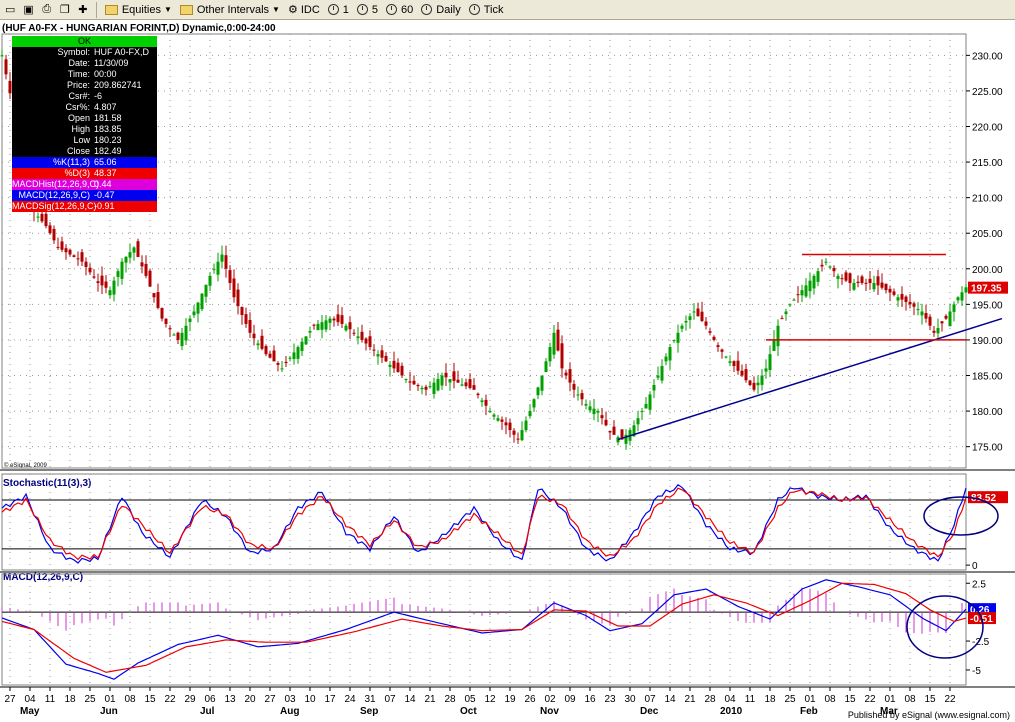 The height and width of the screenshot is (722, 1015). I want to click on interval-5-button: 5, so click(367, 10).